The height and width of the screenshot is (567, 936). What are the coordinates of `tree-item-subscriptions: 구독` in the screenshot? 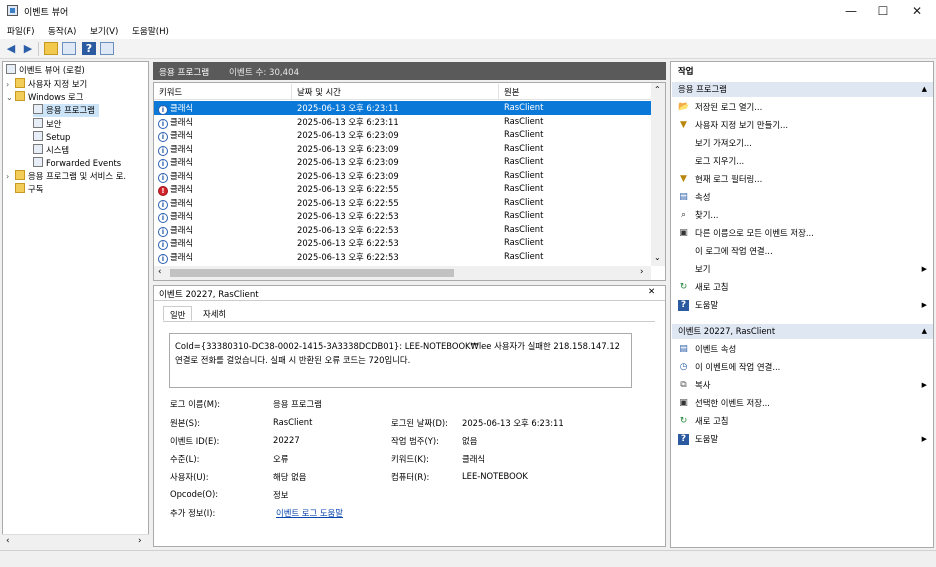 It's located at (29, 189).